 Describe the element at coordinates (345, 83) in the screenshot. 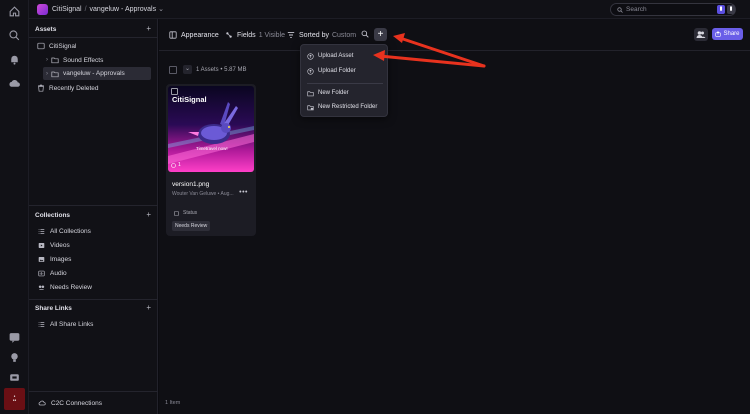

I see `menu-divider` at that location.